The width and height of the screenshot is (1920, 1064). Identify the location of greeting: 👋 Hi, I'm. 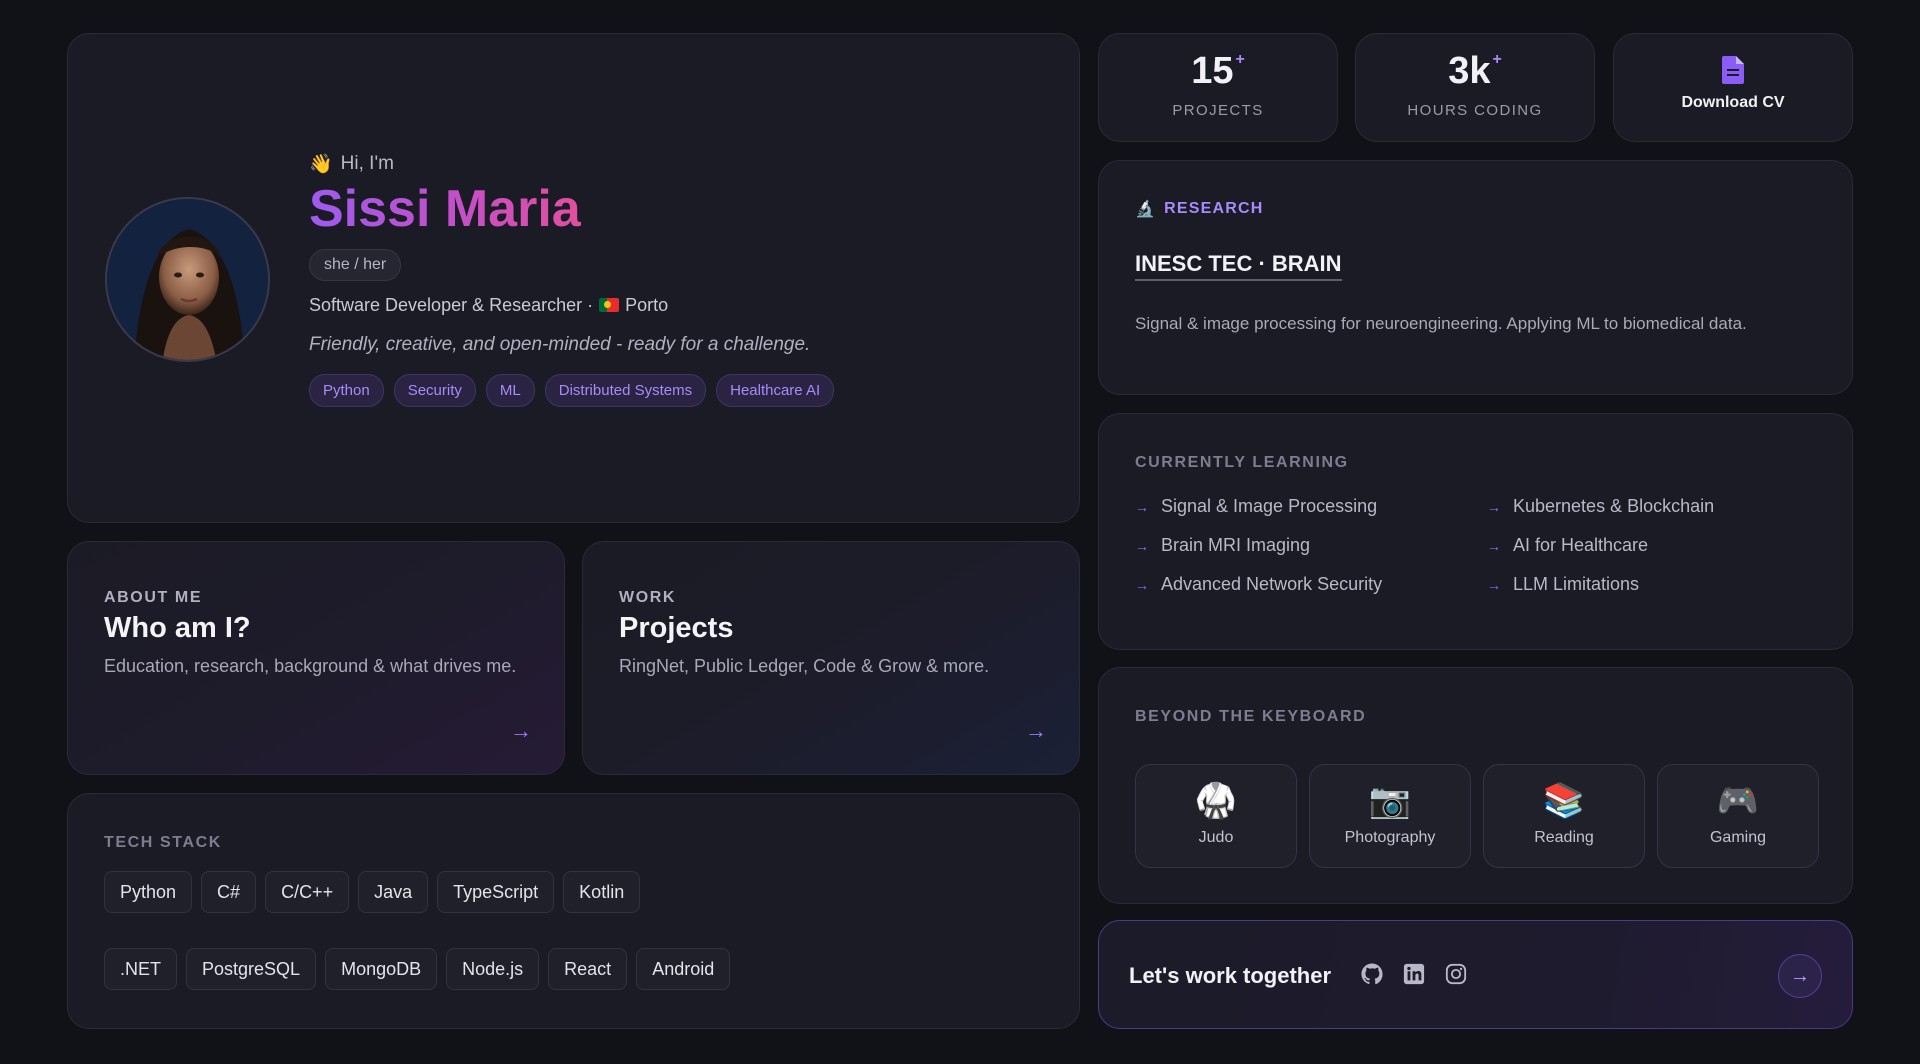
(679, 164).